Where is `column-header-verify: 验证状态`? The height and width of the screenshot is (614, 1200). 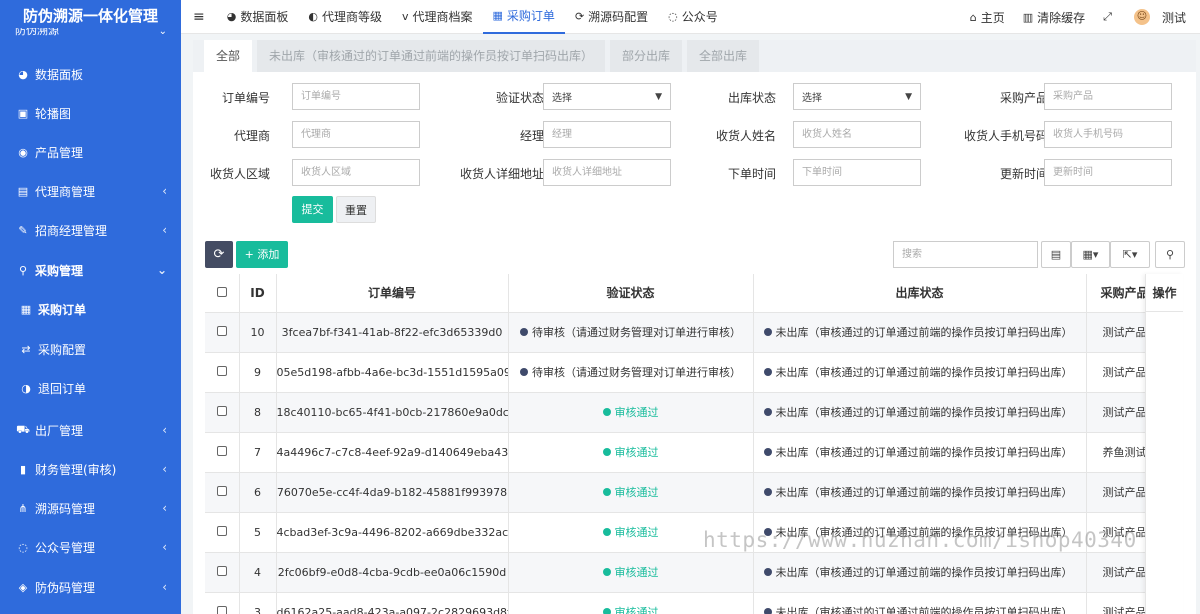
column-header-verify: 验证状态 is located at coordinates (631, 293).